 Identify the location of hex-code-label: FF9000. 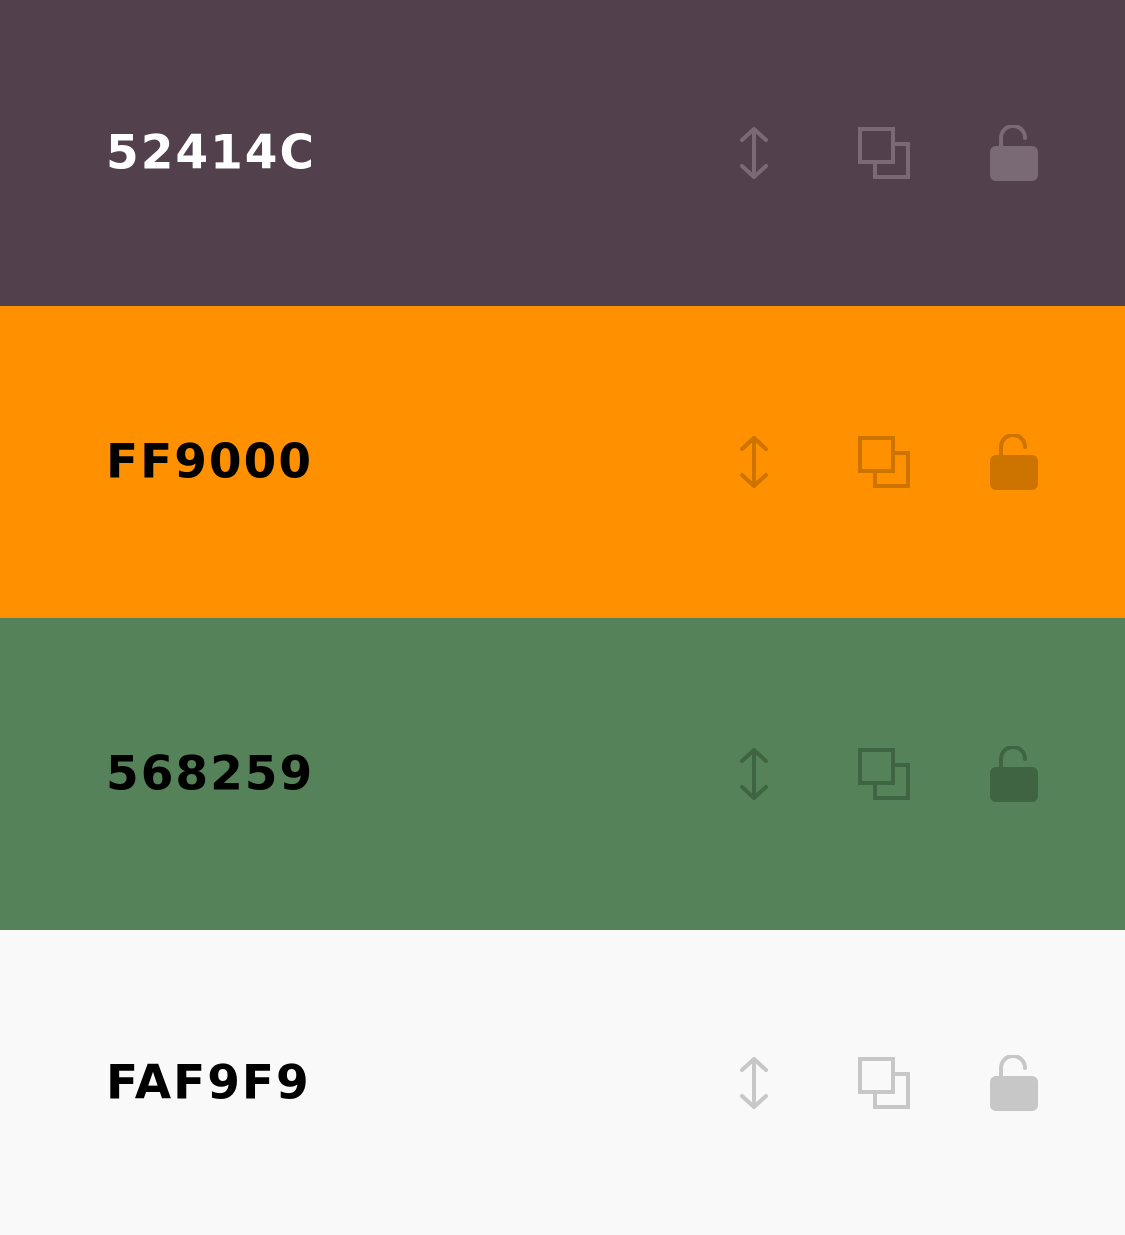
(209, 462).